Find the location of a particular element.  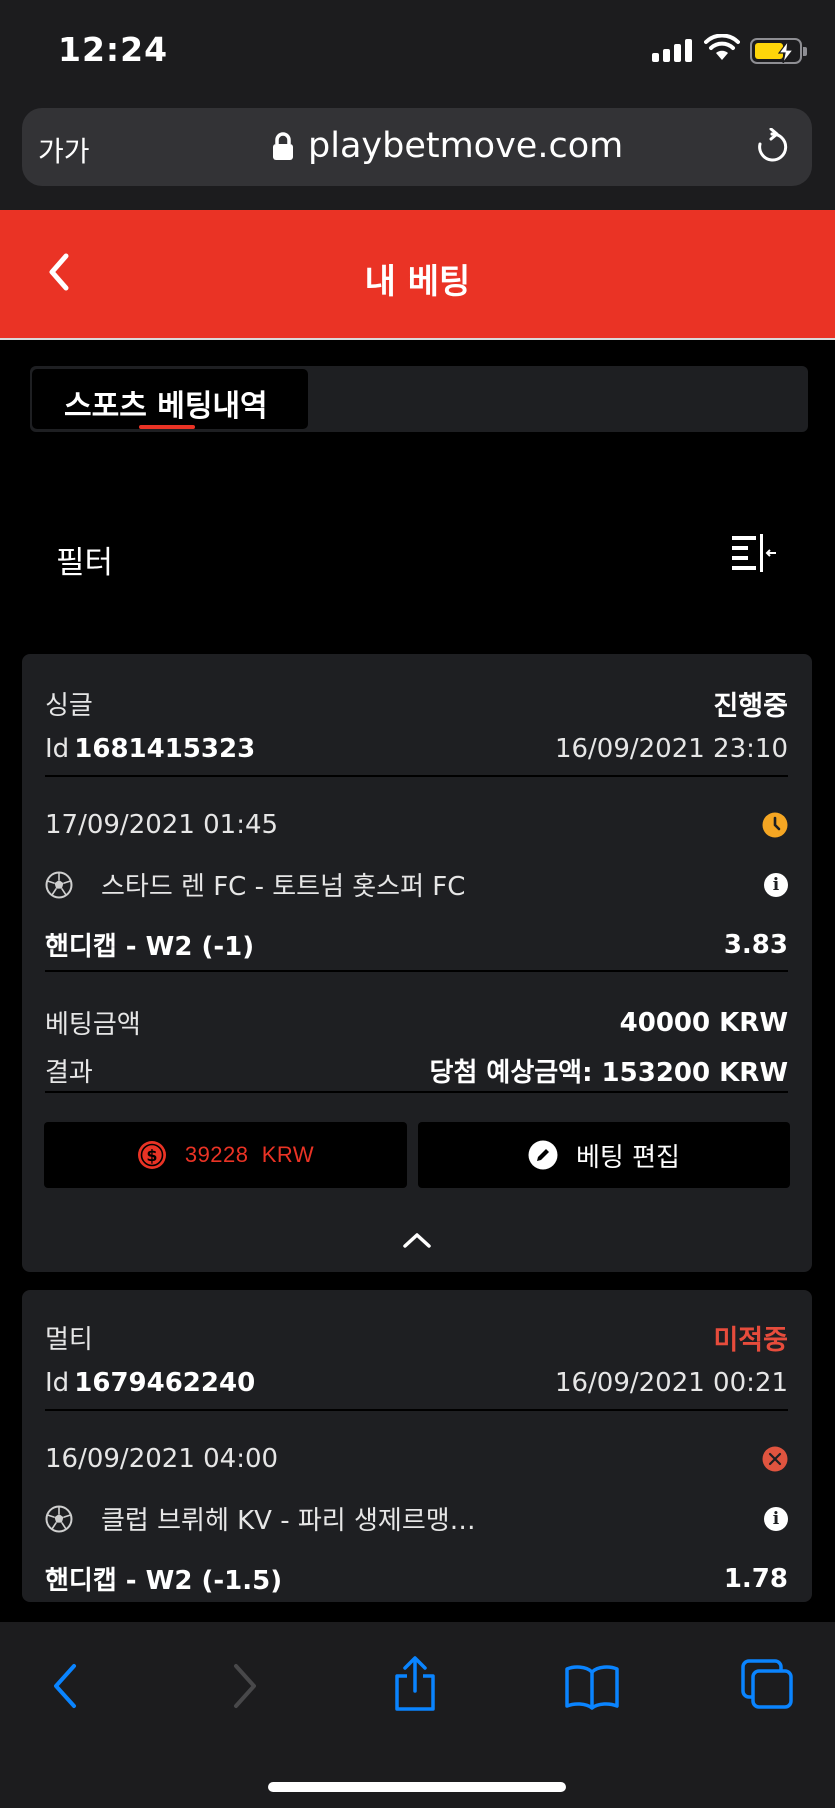

text-size-button: 가가 is located at coordinates (64, 150).